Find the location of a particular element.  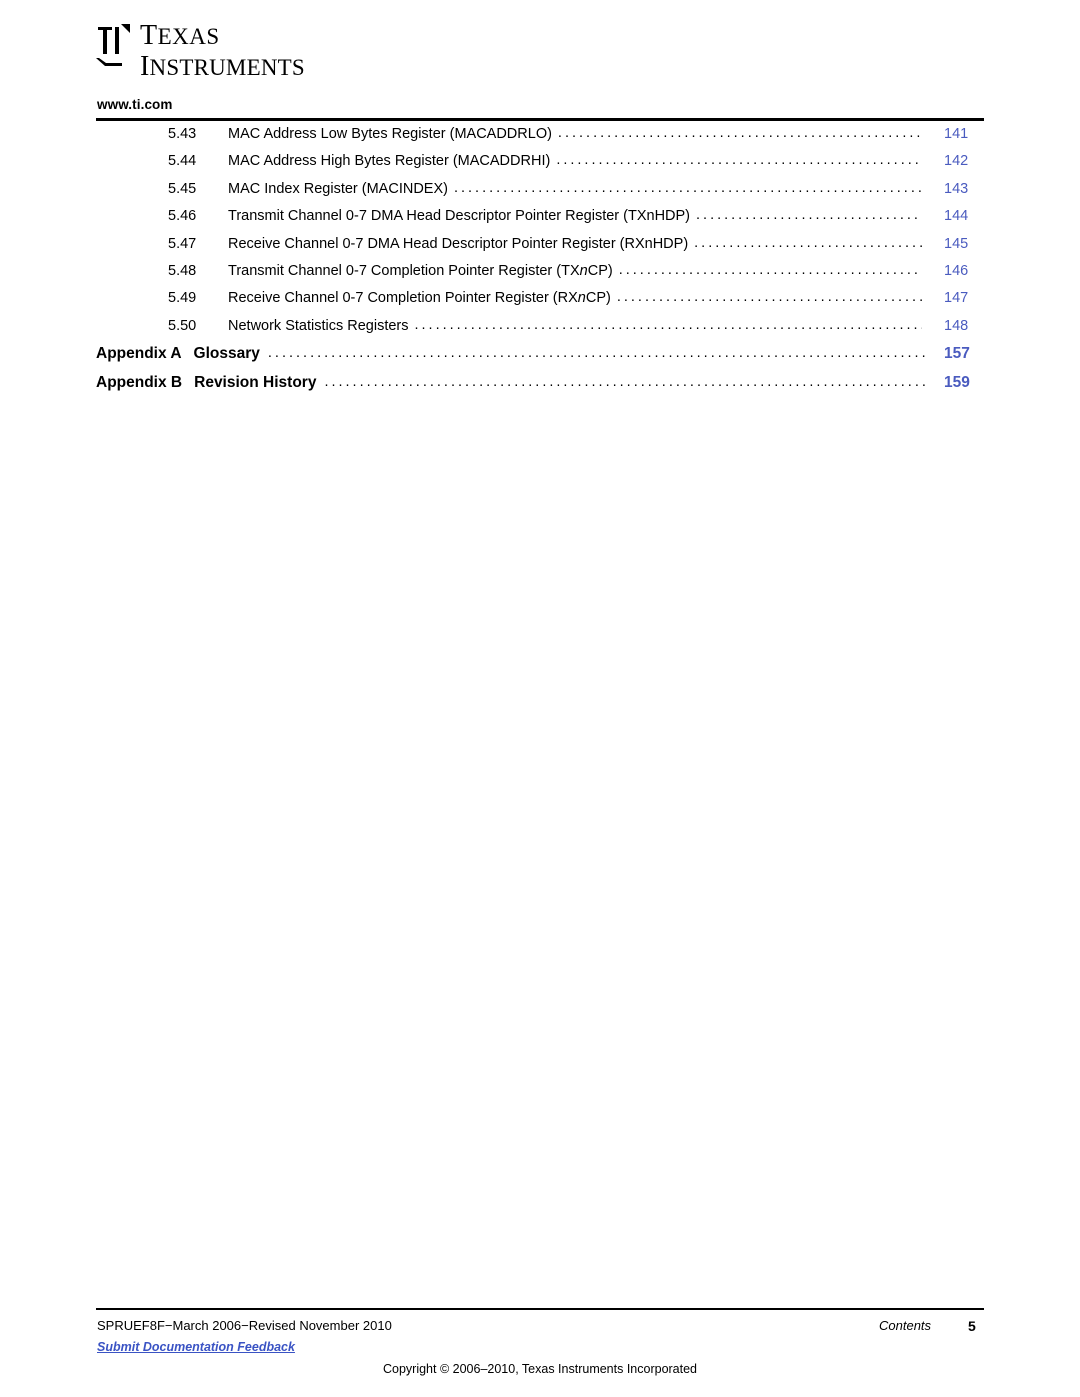

toc-page: 148 is located at coordinates (953, 326).